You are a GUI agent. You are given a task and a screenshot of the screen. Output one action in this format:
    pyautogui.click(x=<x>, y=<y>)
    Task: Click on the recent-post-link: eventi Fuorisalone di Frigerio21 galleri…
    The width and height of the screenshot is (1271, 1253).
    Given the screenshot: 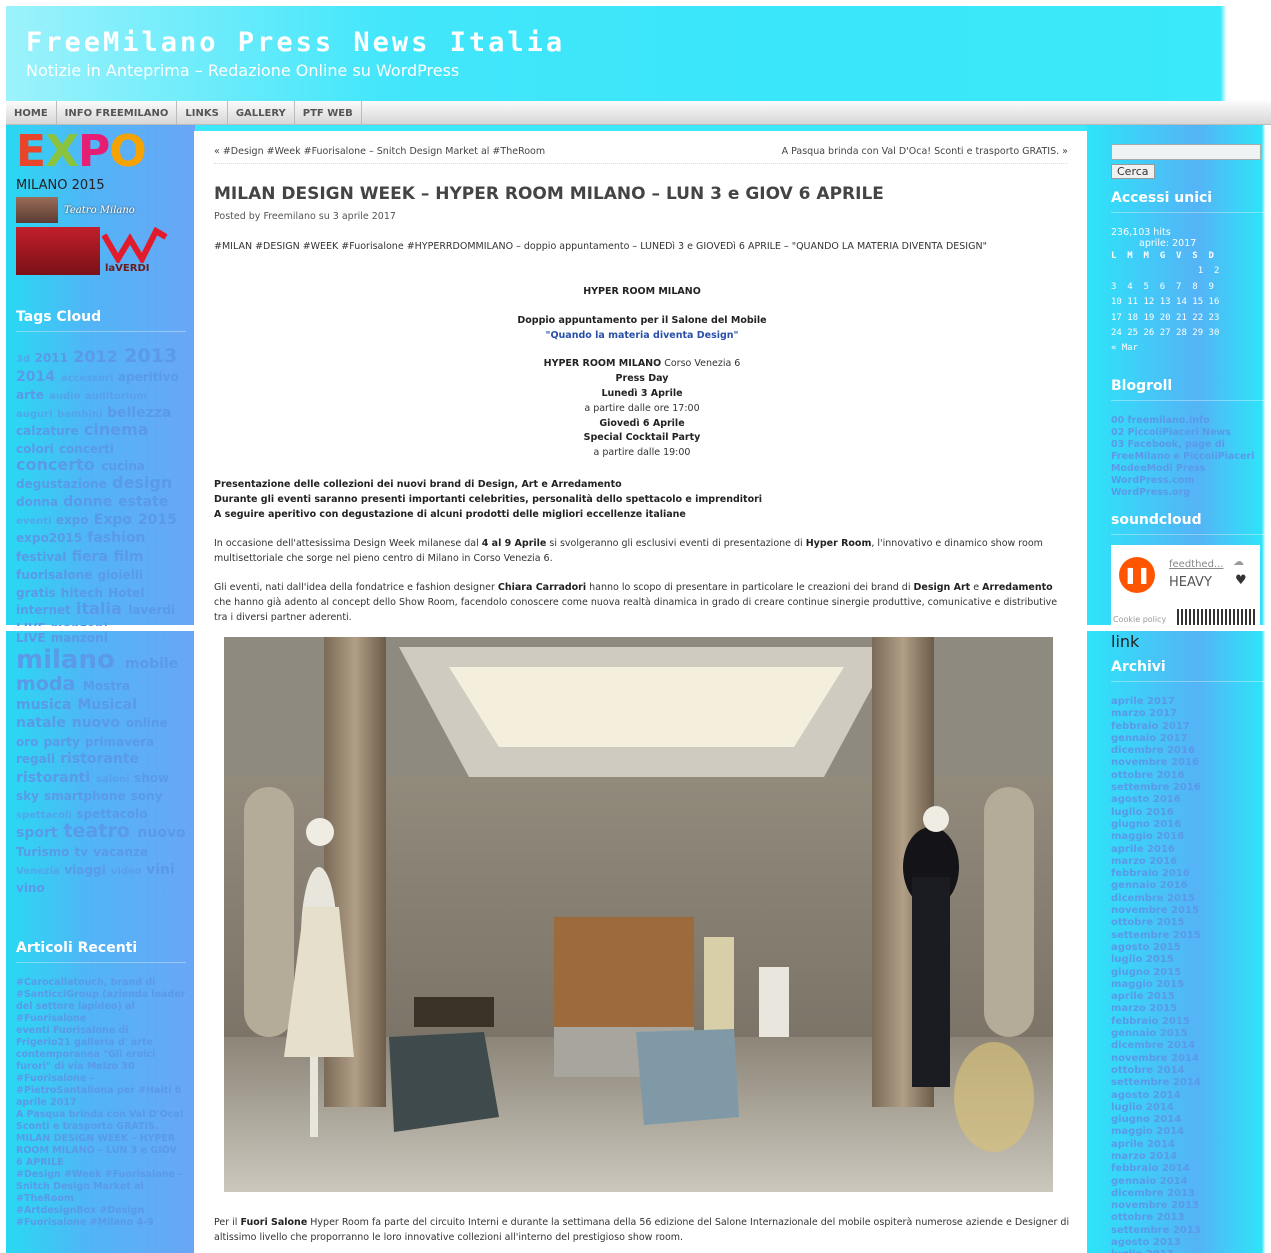 What is the action you would take?
    pyautogui.click(x=101, y=1067)
    